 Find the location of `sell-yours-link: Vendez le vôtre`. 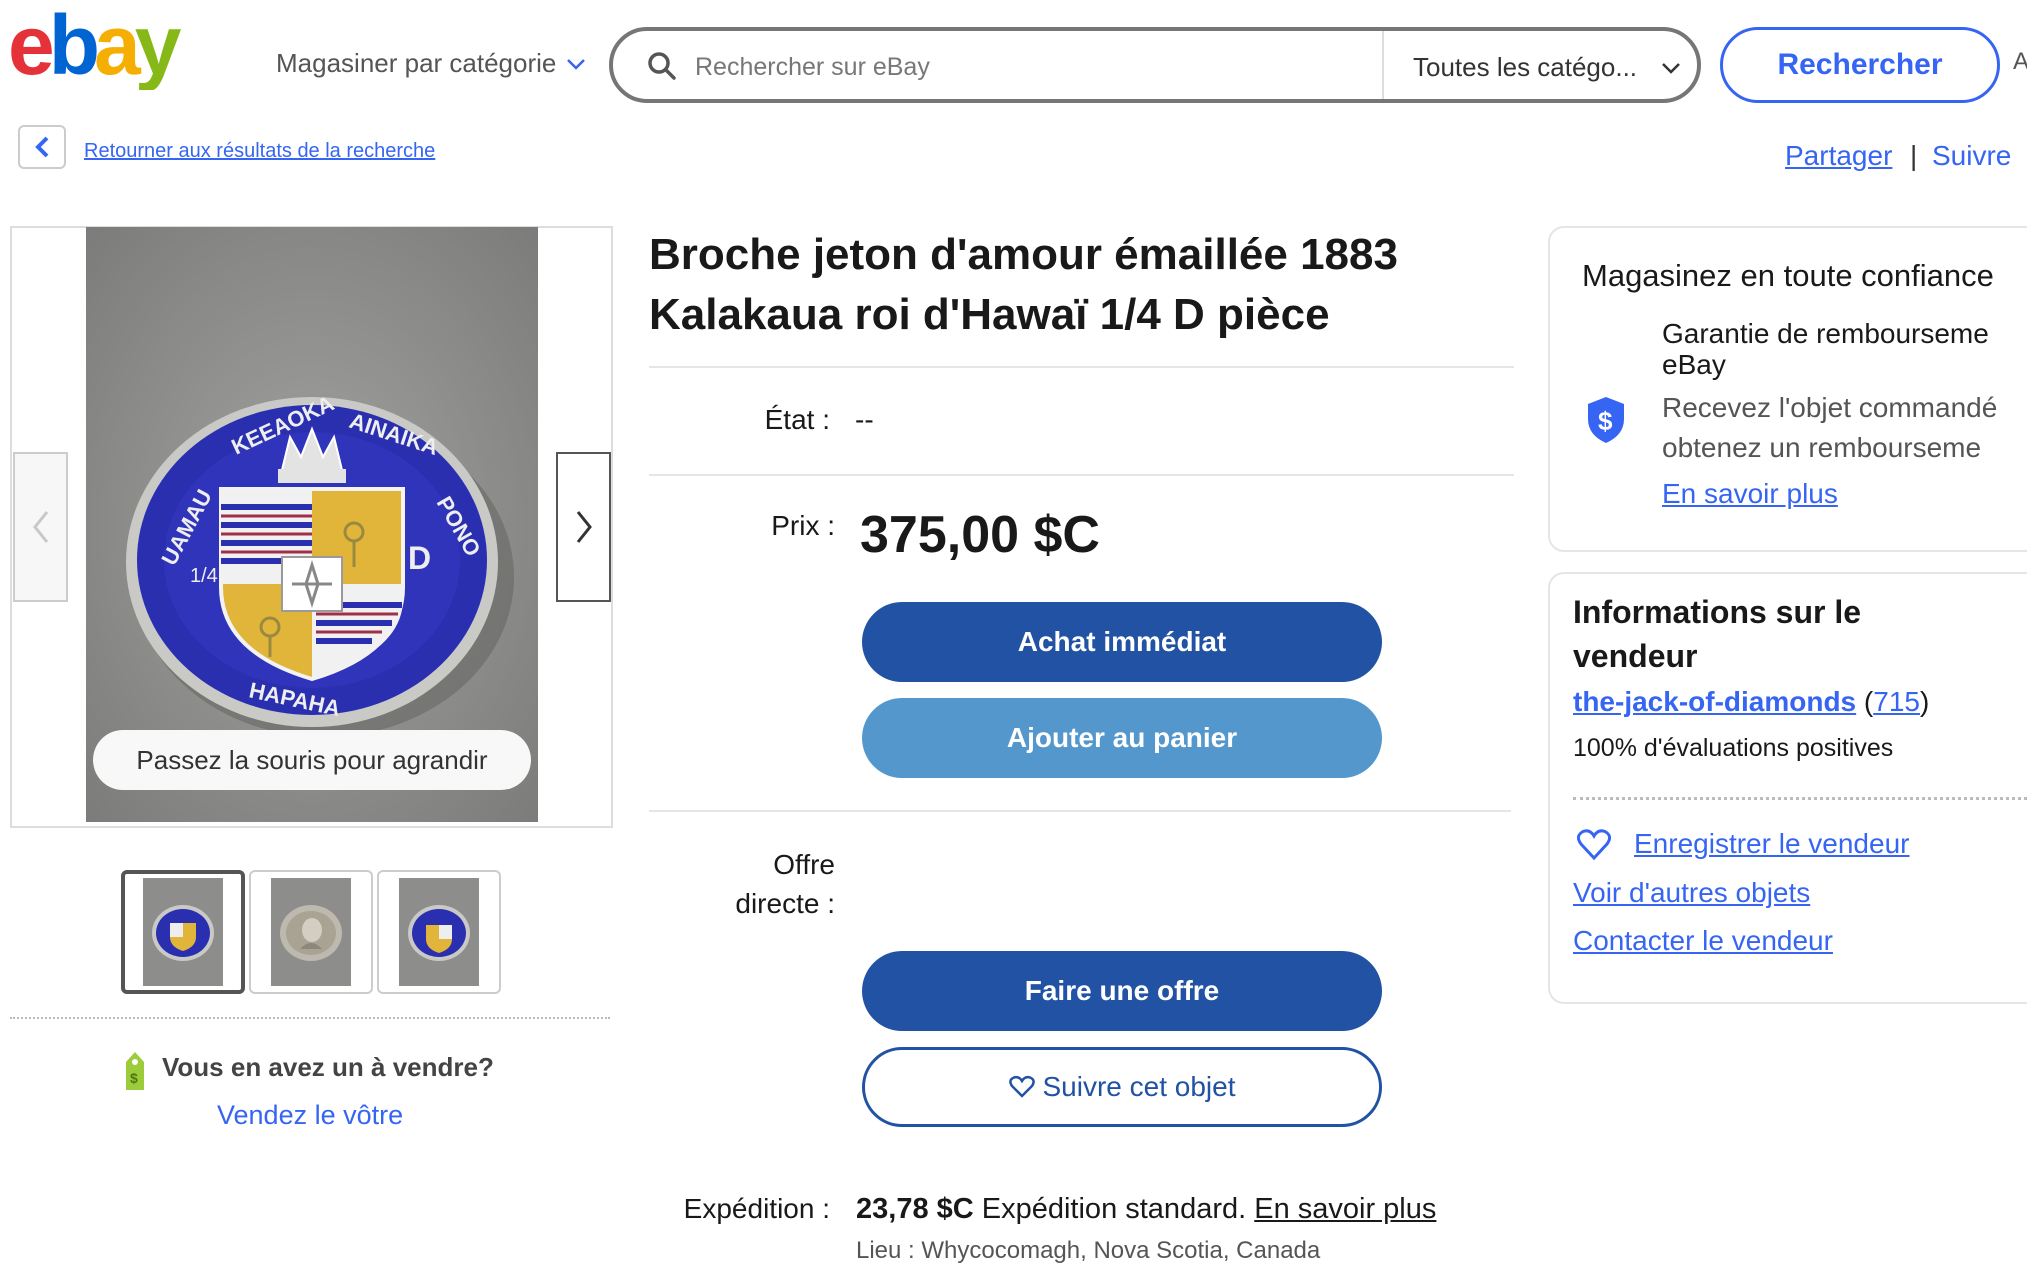

sell-yours-link: Vendez le vôtre is located at coordinates (310, 1115).